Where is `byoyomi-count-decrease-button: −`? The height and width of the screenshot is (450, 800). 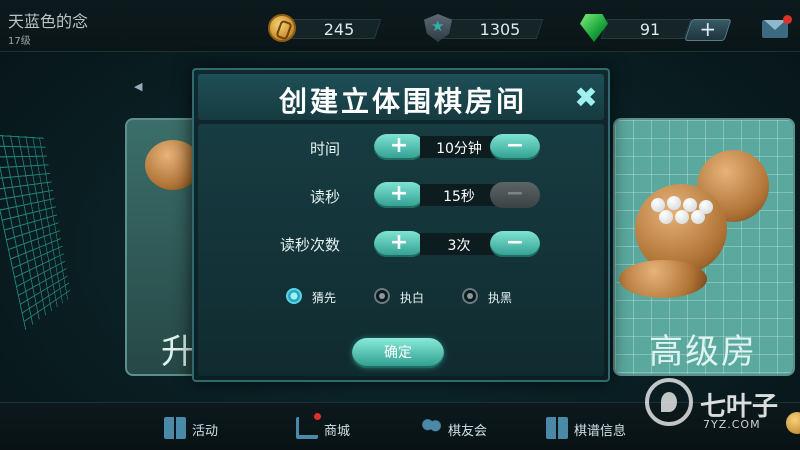 byoyomi-count-decrease-button: − is located at coordinates (515, 244).